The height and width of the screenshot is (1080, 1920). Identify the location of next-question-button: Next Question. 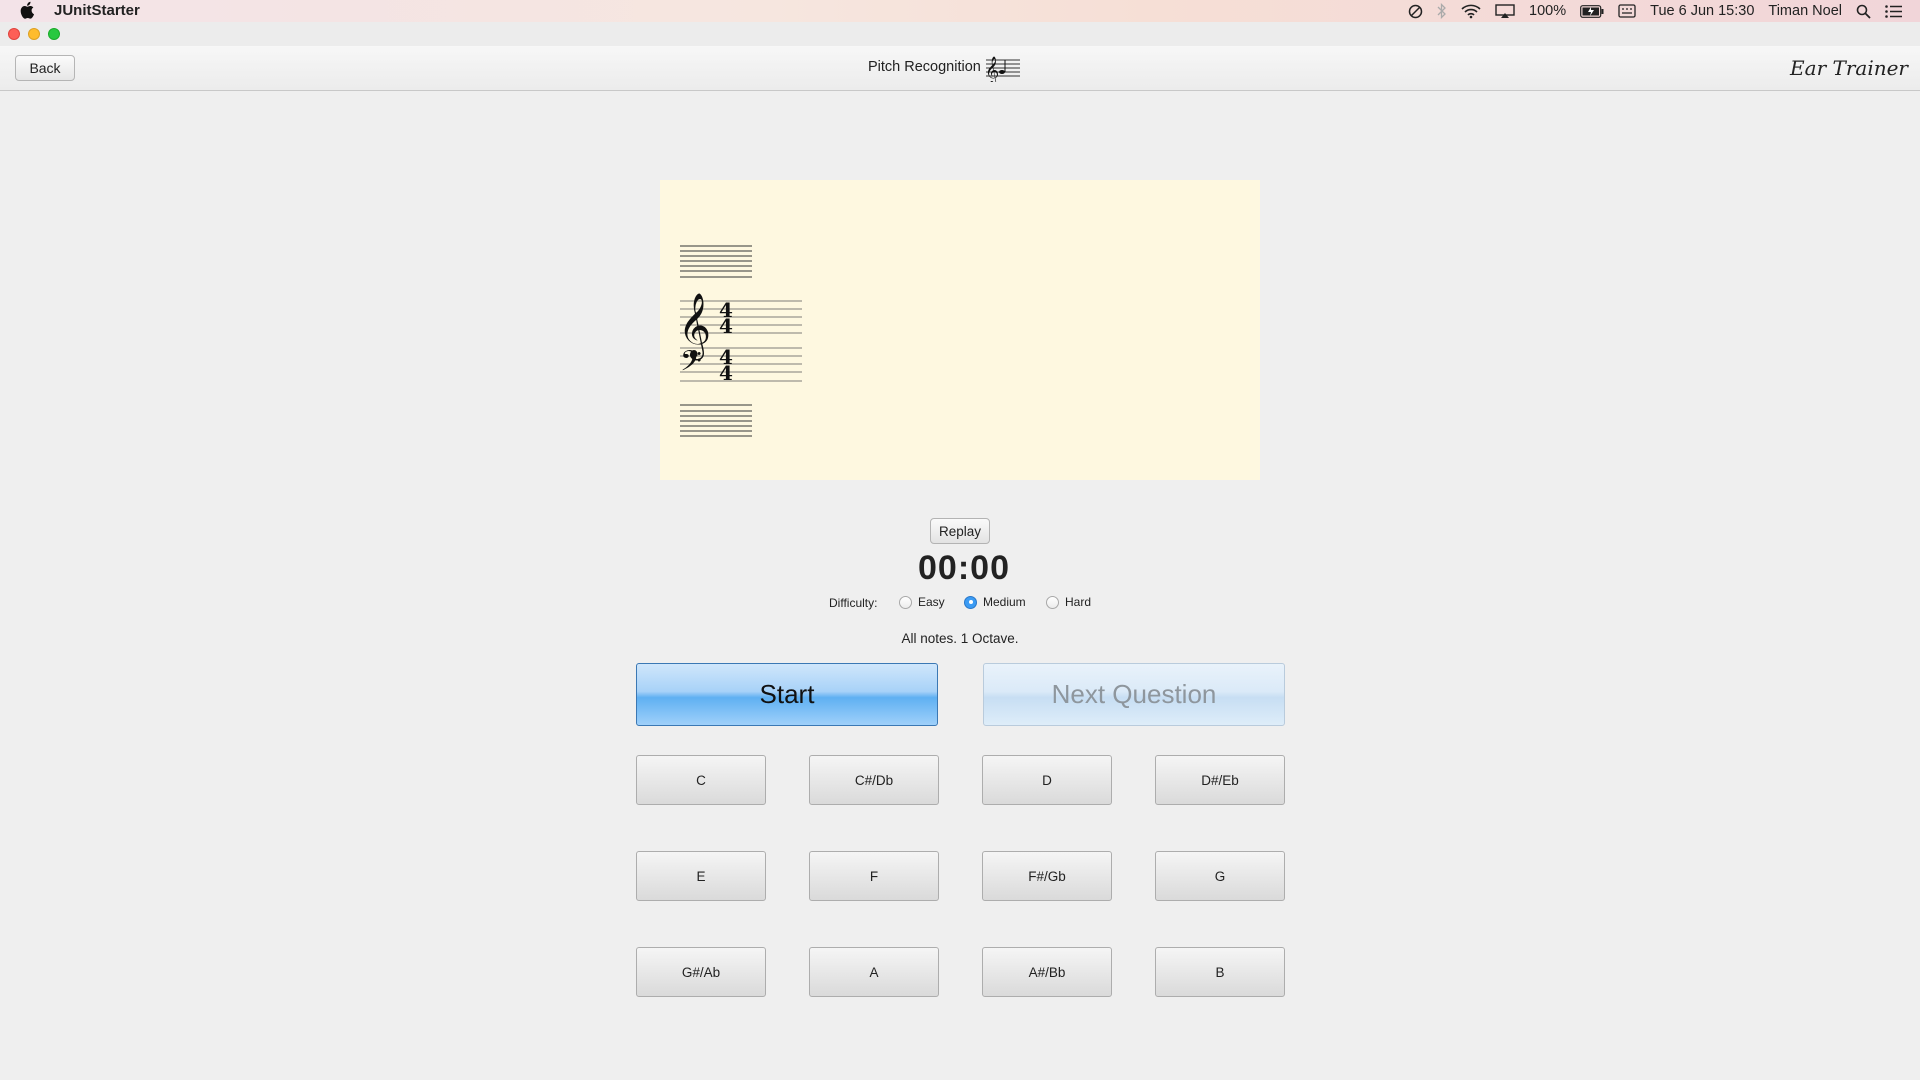
(1134, 694).